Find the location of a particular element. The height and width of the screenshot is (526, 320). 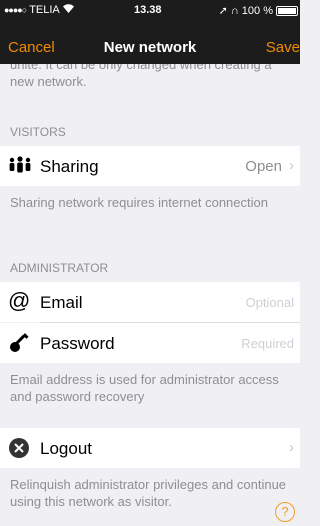

people-icon is located at coordinates (20, 166).